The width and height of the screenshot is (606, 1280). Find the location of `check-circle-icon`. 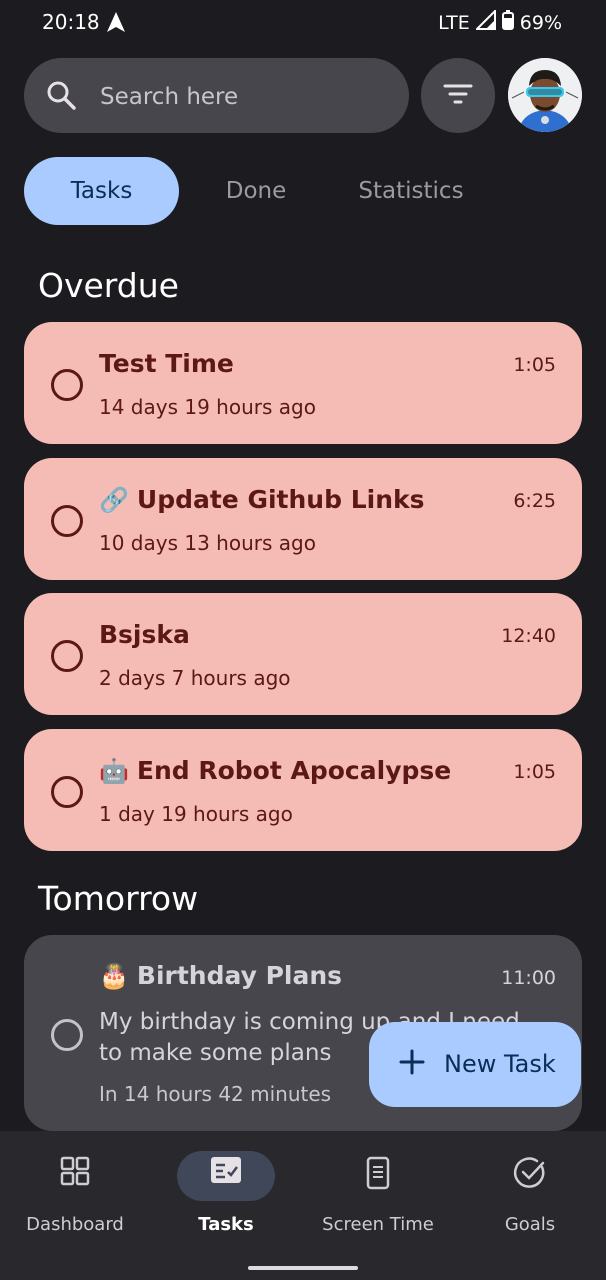

check-circle-icon is located at coordinates (530, 1175).